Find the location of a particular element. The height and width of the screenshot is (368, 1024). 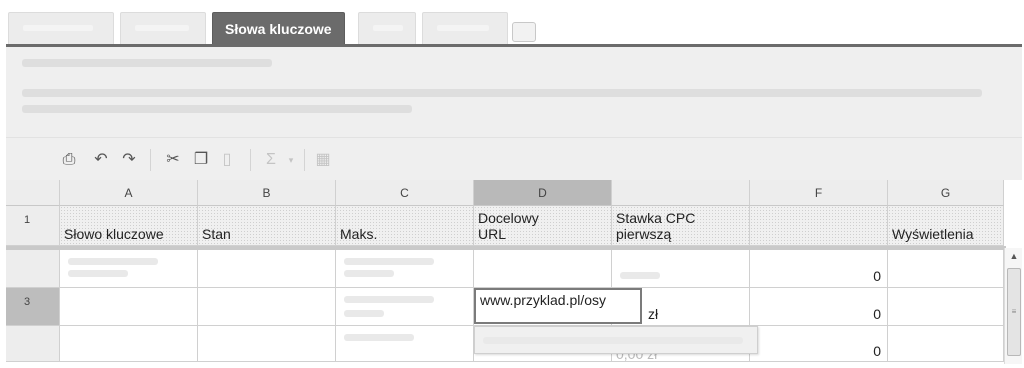

chevron-down-icon: ▾ is located at coordinates (291, 160).